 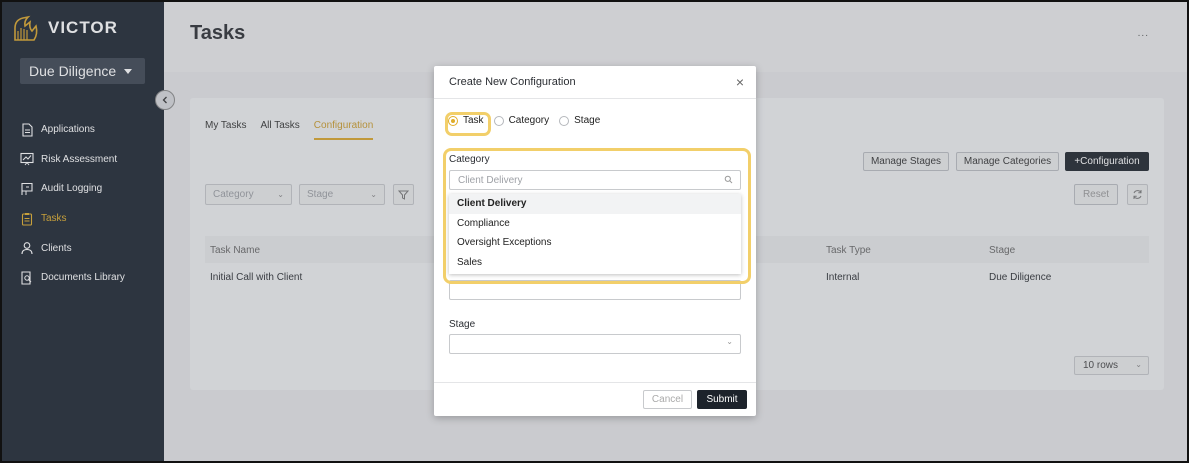 What do you see at coordinates (587, 120) in the screenshot?
I see `radio-stage-label: Stage` at bounding box center [587, 120].